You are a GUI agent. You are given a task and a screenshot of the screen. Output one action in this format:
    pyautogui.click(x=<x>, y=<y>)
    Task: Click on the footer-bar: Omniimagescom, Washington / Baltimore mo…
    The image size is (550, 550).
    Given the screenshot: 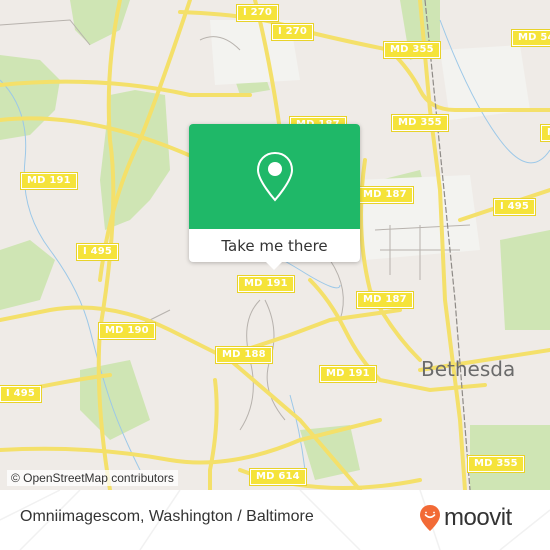 What is the action you would take?
    pyautogui.click(x=275, y=520)
    